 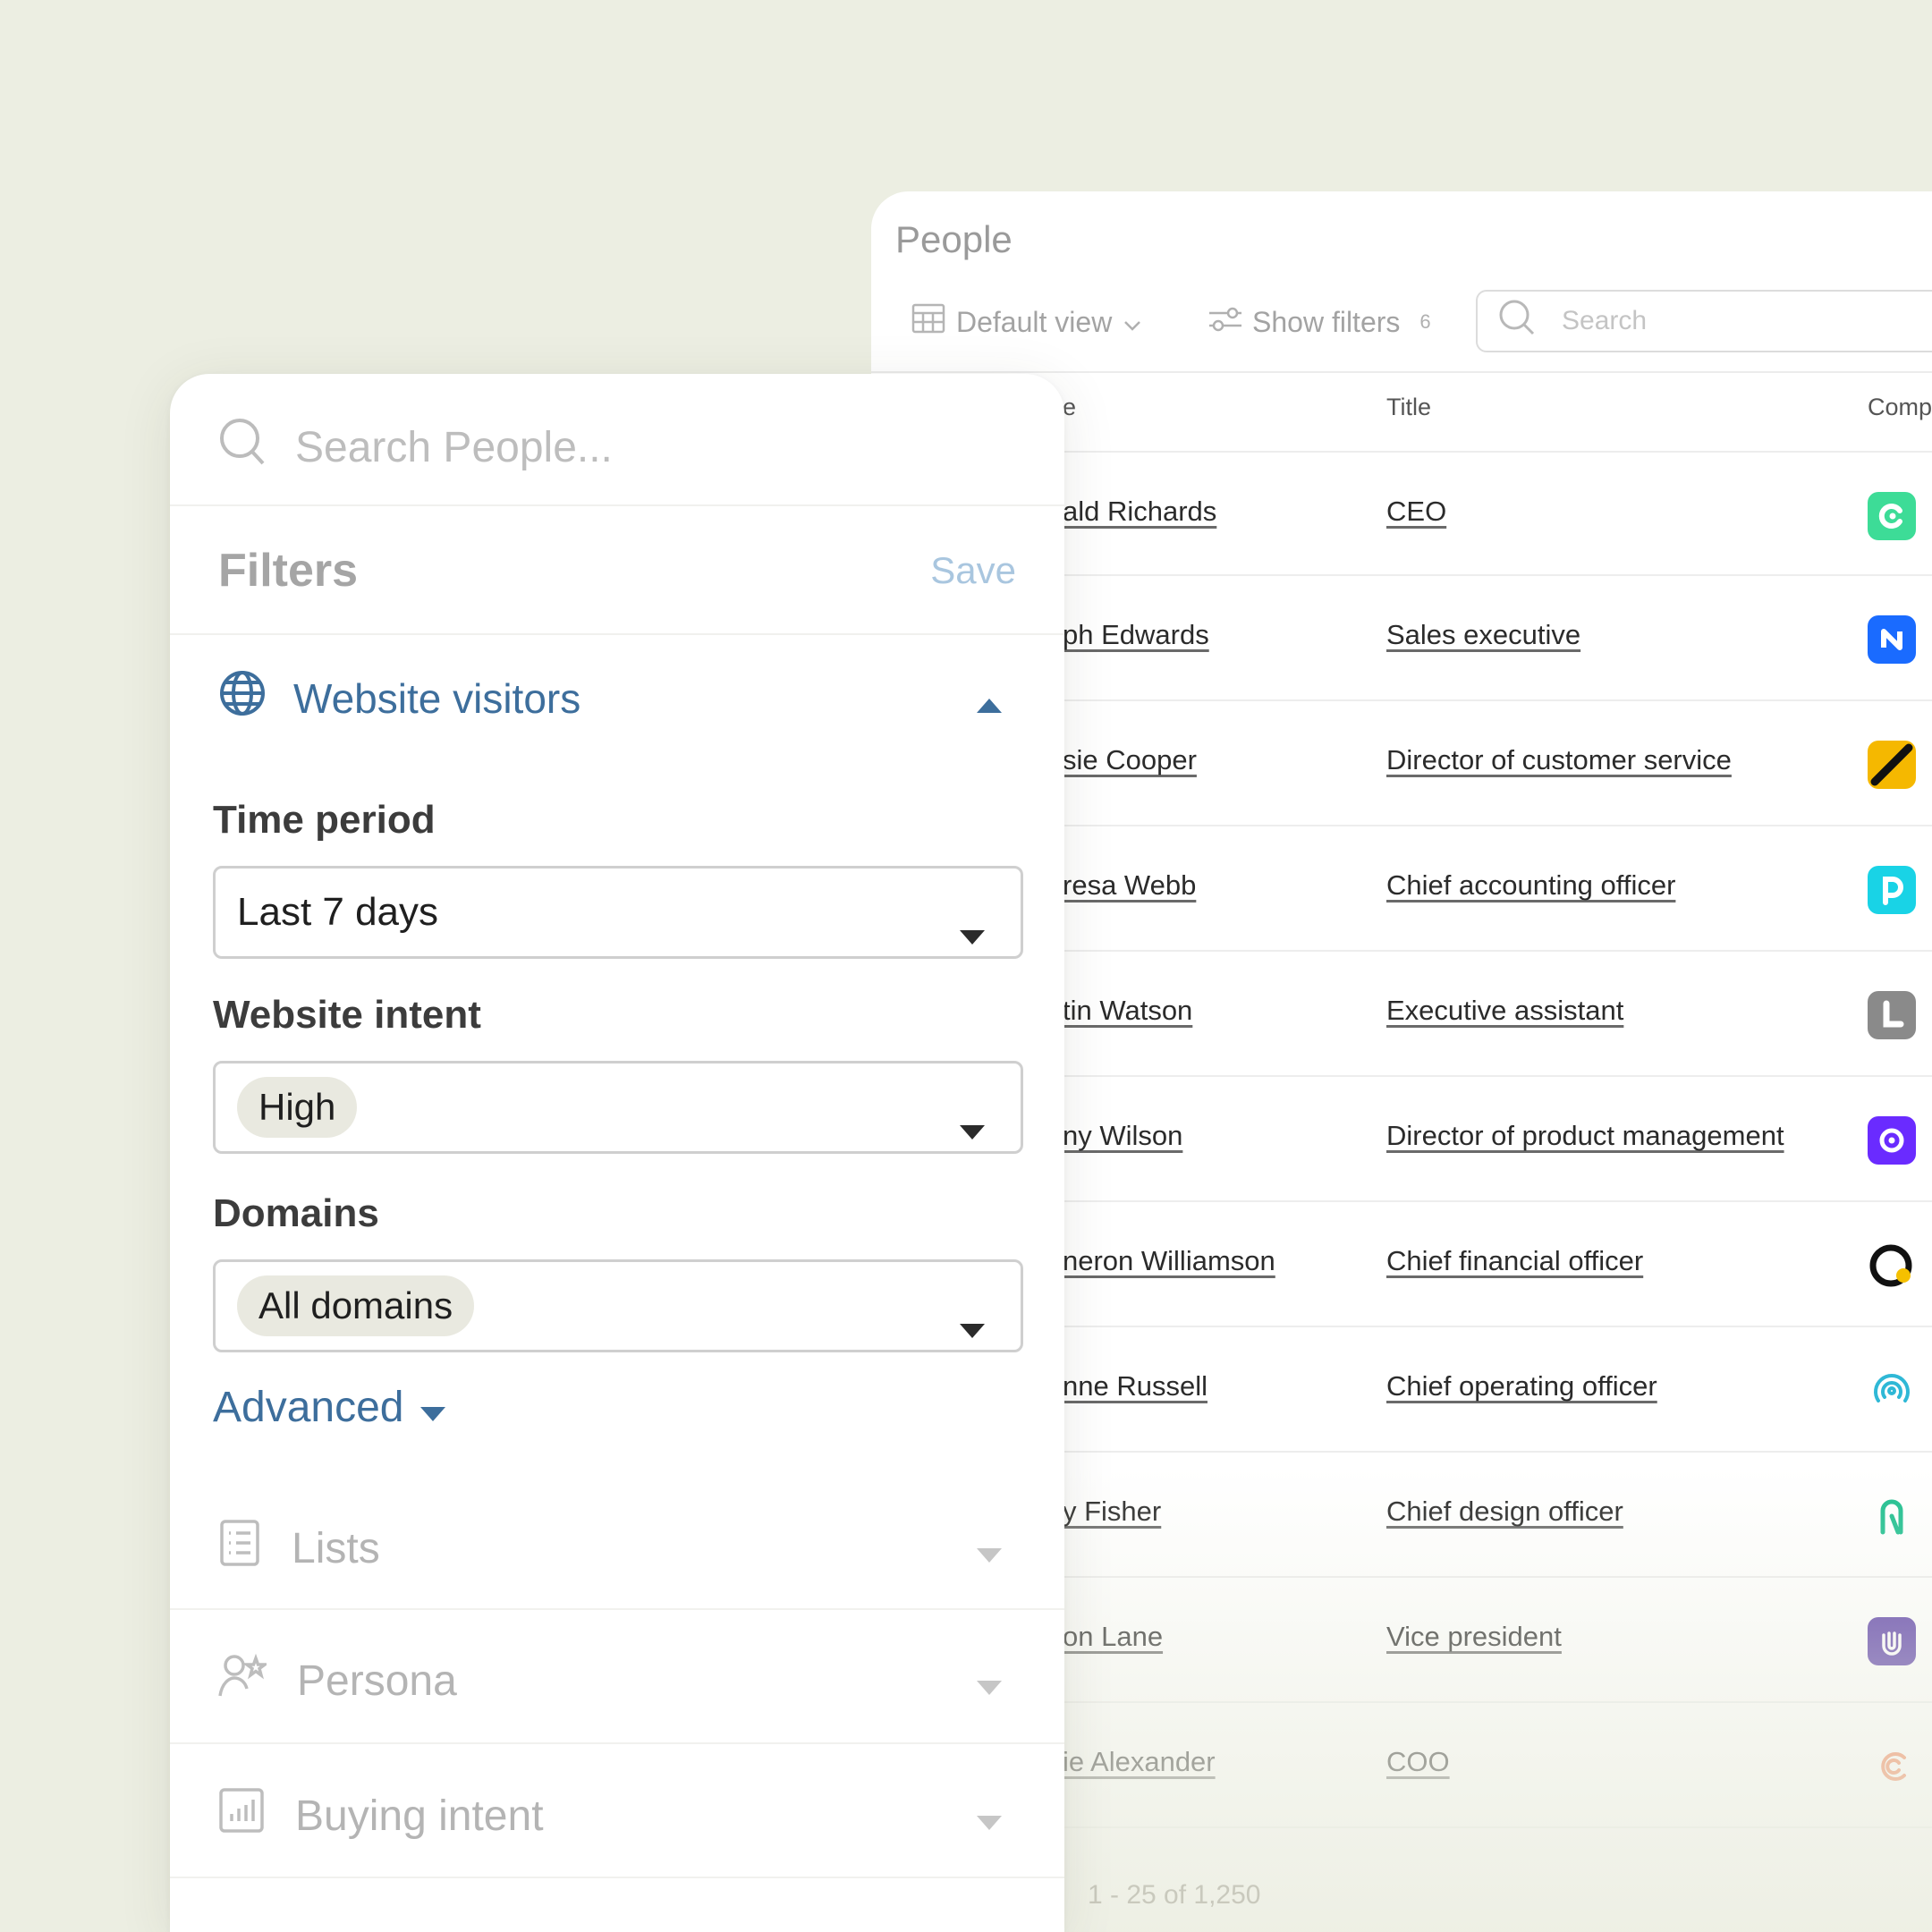 I want to click on website-visitors-section-toggle: Website visitors, so click(x=617, y=698).